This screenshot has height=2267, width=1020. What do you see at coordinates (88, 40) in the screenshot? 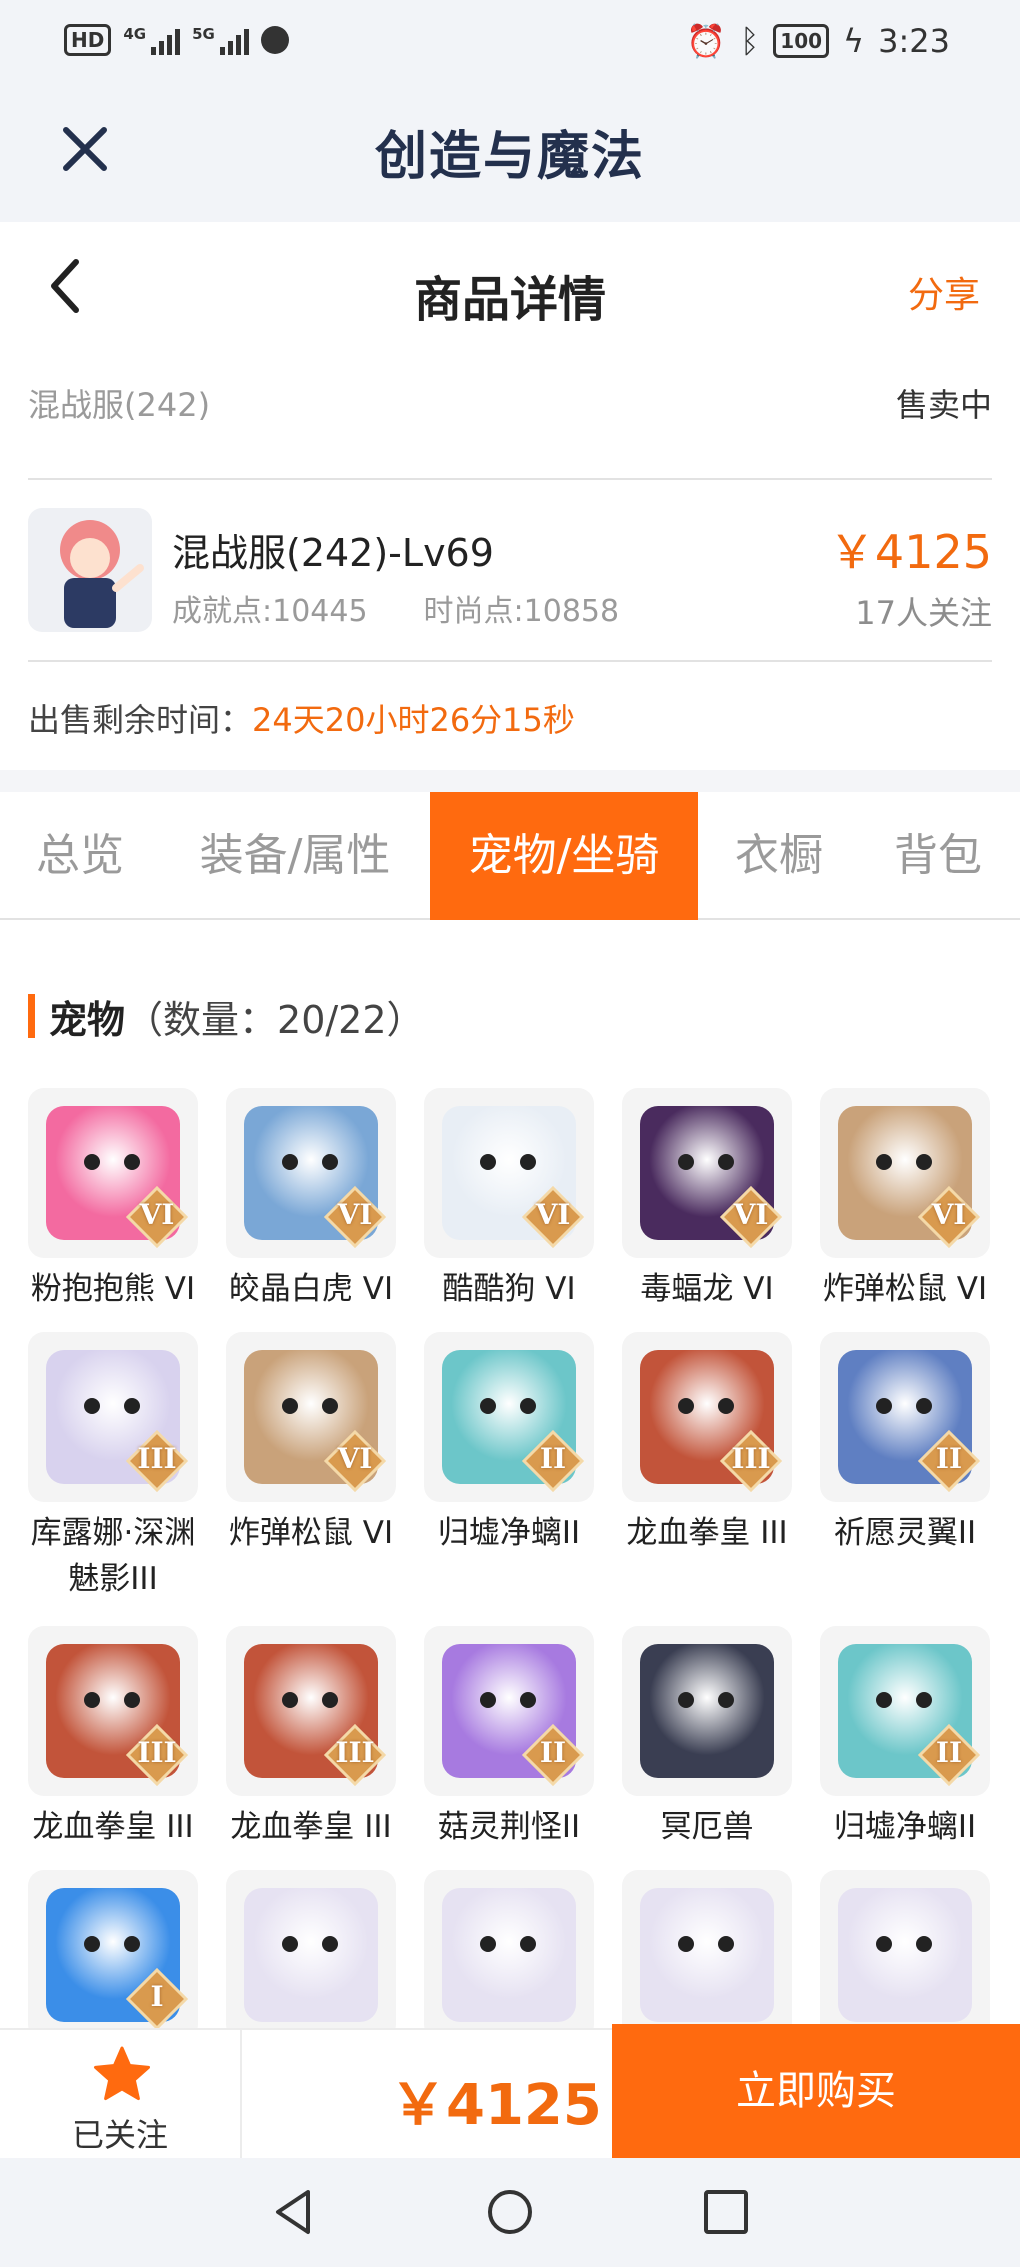
I see `hd-indicator: HD` at bounding box center [88, 40].